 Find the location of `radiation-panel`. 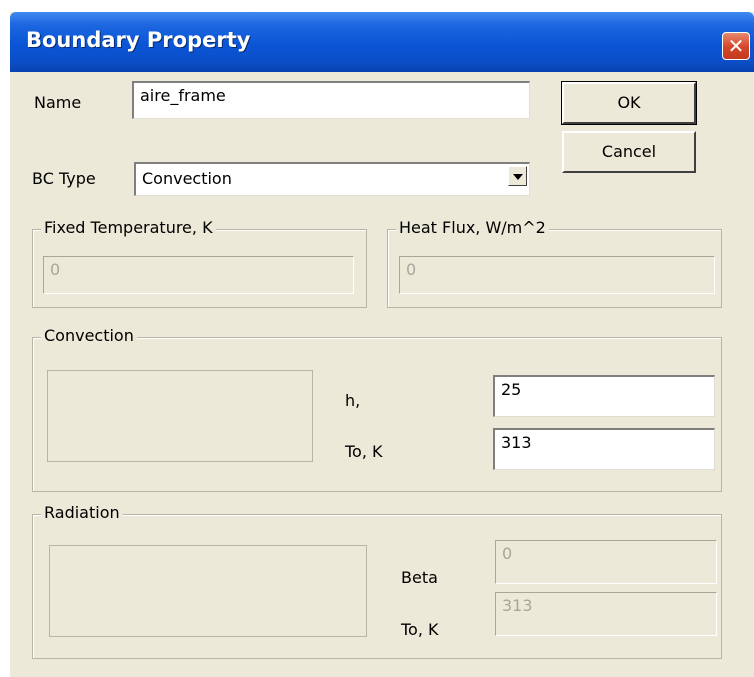

radiation-panel is located at coordinates (208, 591).